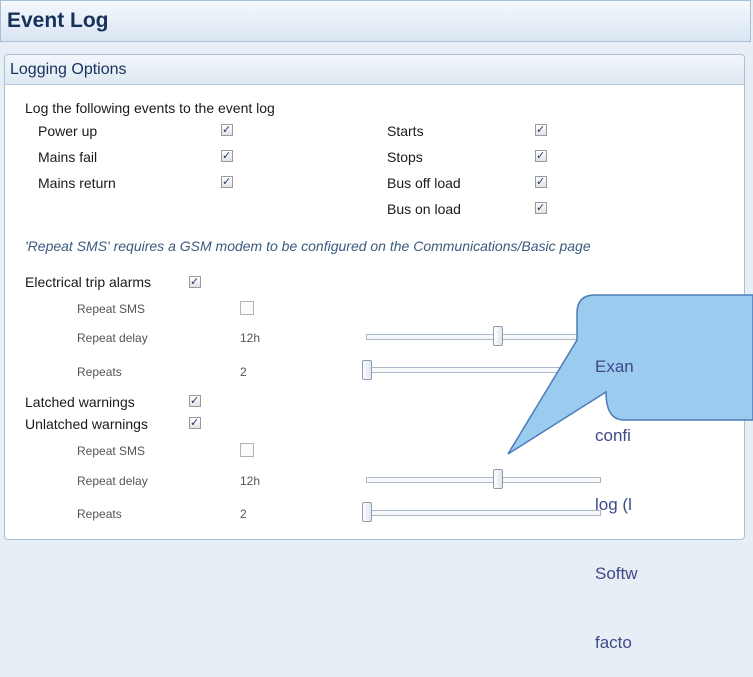 The height and width of the screenshot is (677, 753). I want to click on callout-line: facto, so click(613, 642).